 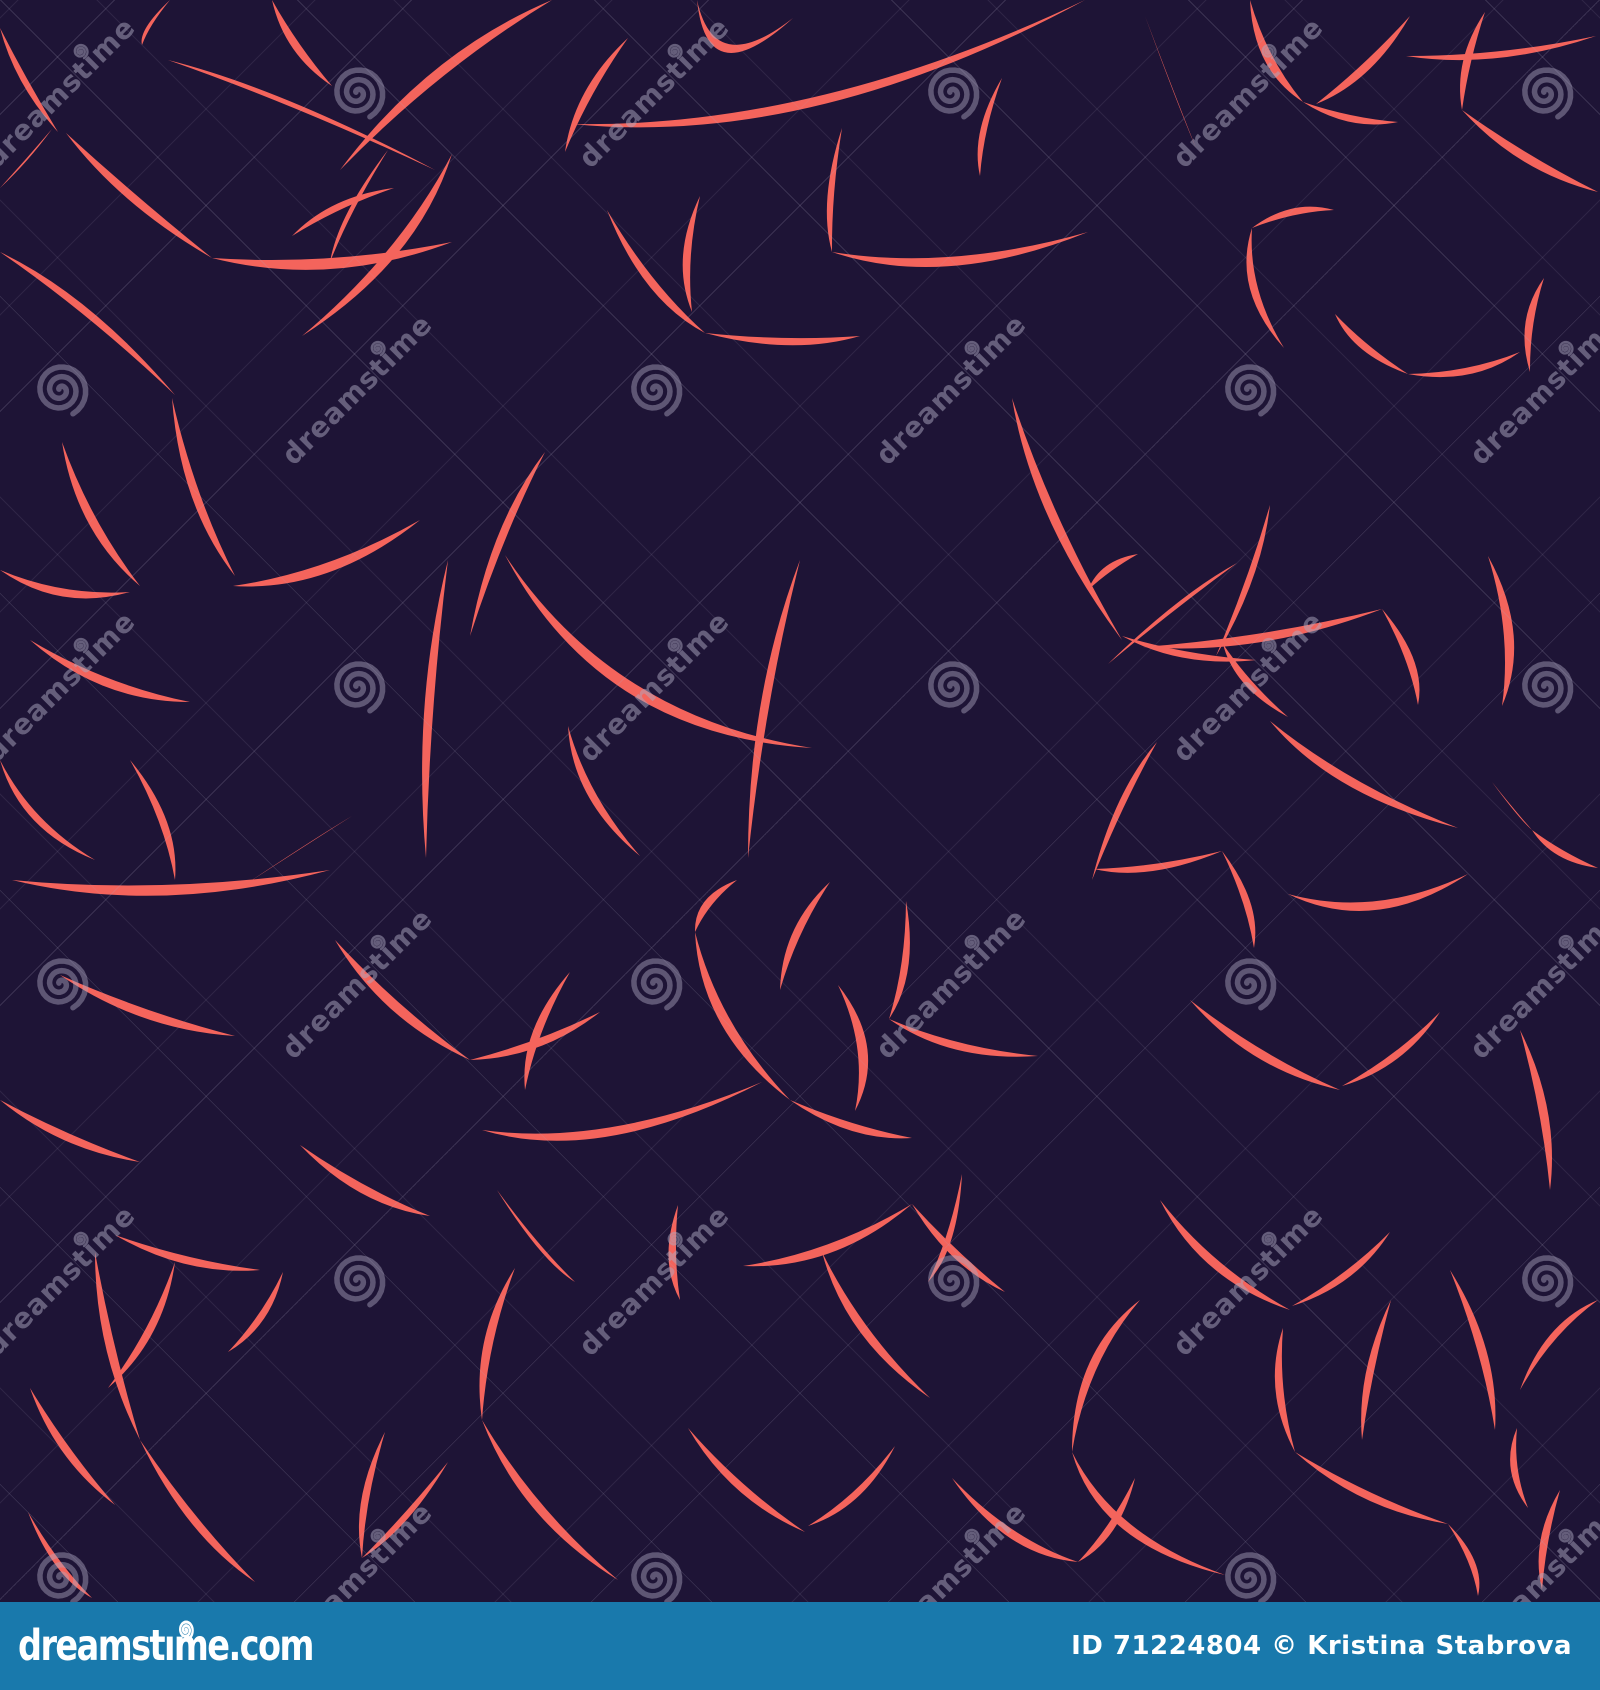 I want to click on image-credit: ID 71224804 © Kristina Stabrova, so click(x=1321, y=1646).